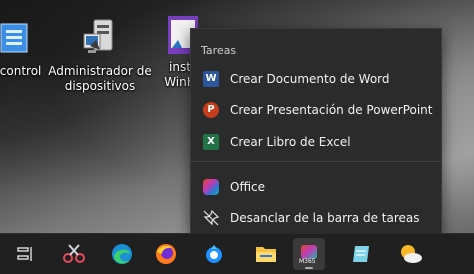 This screenshot has width=474, height=274. I want to click on jump-list-header: Tareas, so click(219, 50).